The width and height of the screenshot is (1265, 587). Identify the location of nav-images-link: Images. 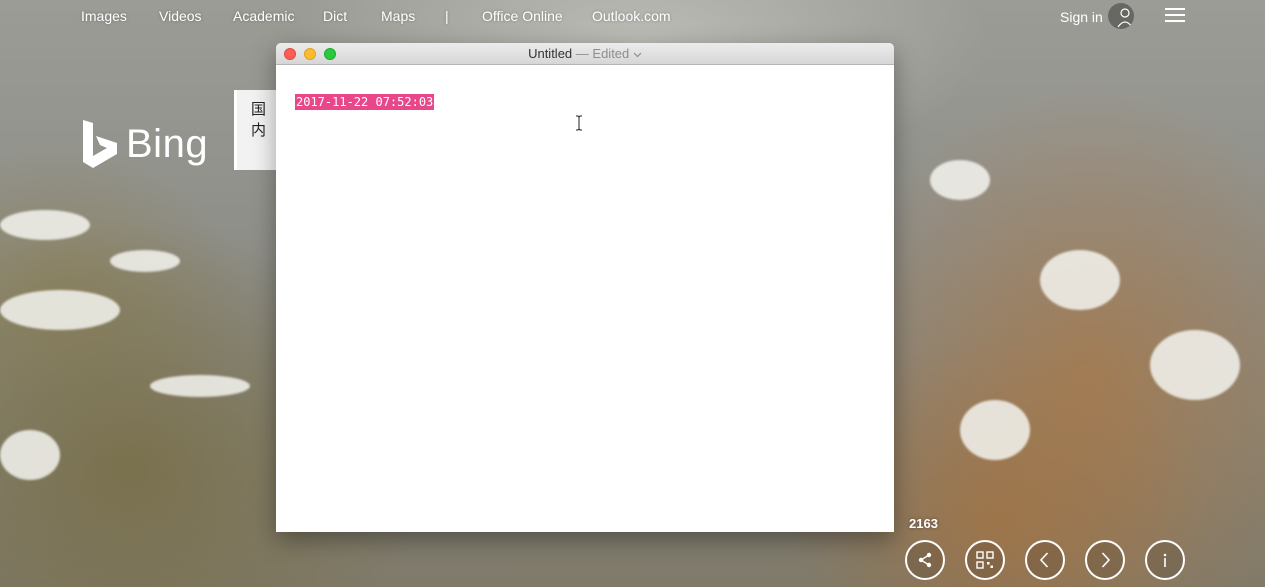
(104, 16).